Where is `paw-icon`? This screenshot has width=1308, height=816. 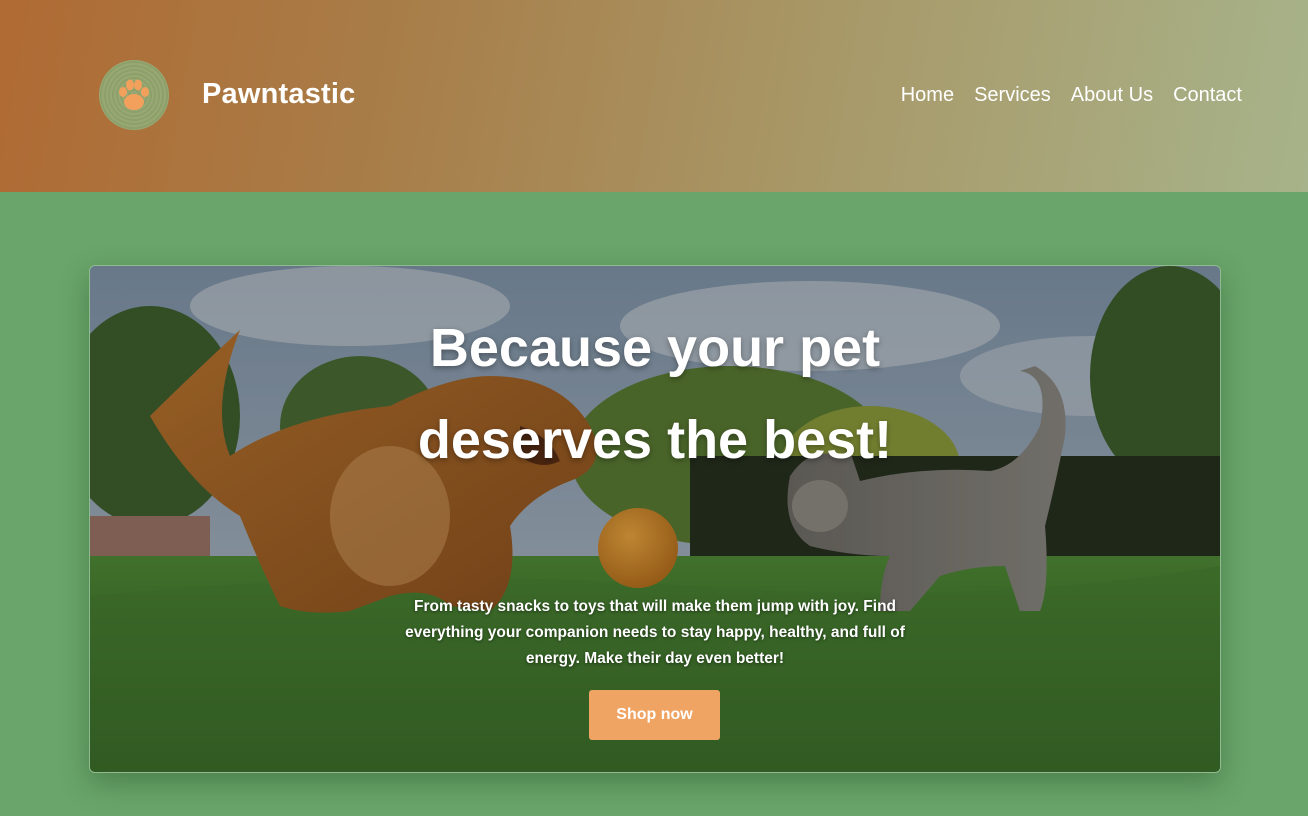
paw-icon is located at coordinates (134, 94).